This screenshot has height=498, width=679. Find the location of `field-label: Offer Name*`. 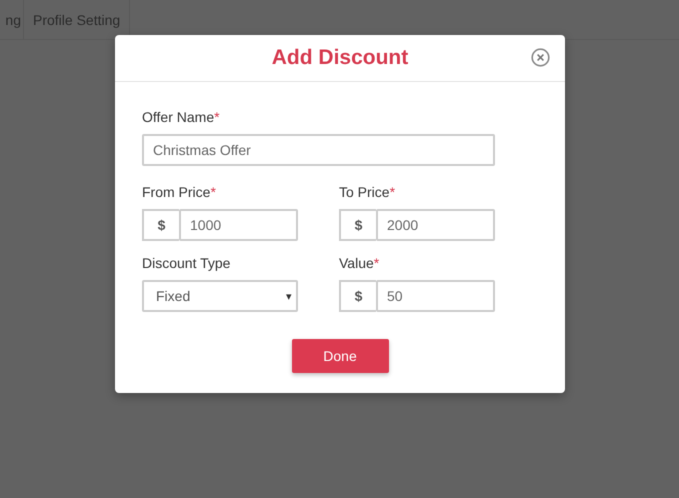

field-label: Offer Name* is located at coordinates (181, 117).